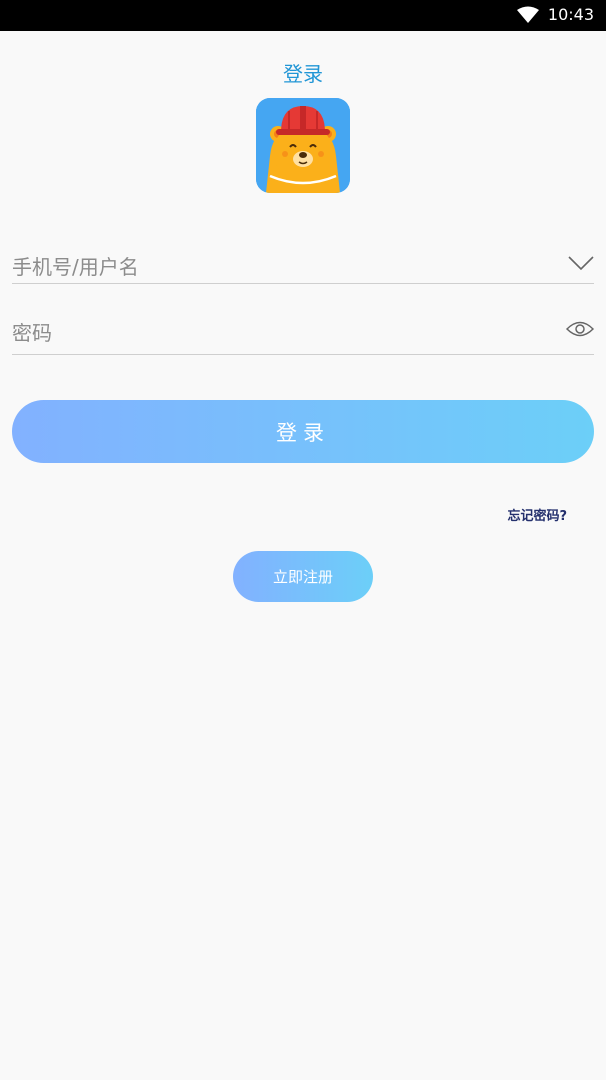 Image resolution: width=606 pixels, height=1080 pixels. Describe the element at coordinates (303, 74) in the screenshot. I see `page-title: 登录` at that location.